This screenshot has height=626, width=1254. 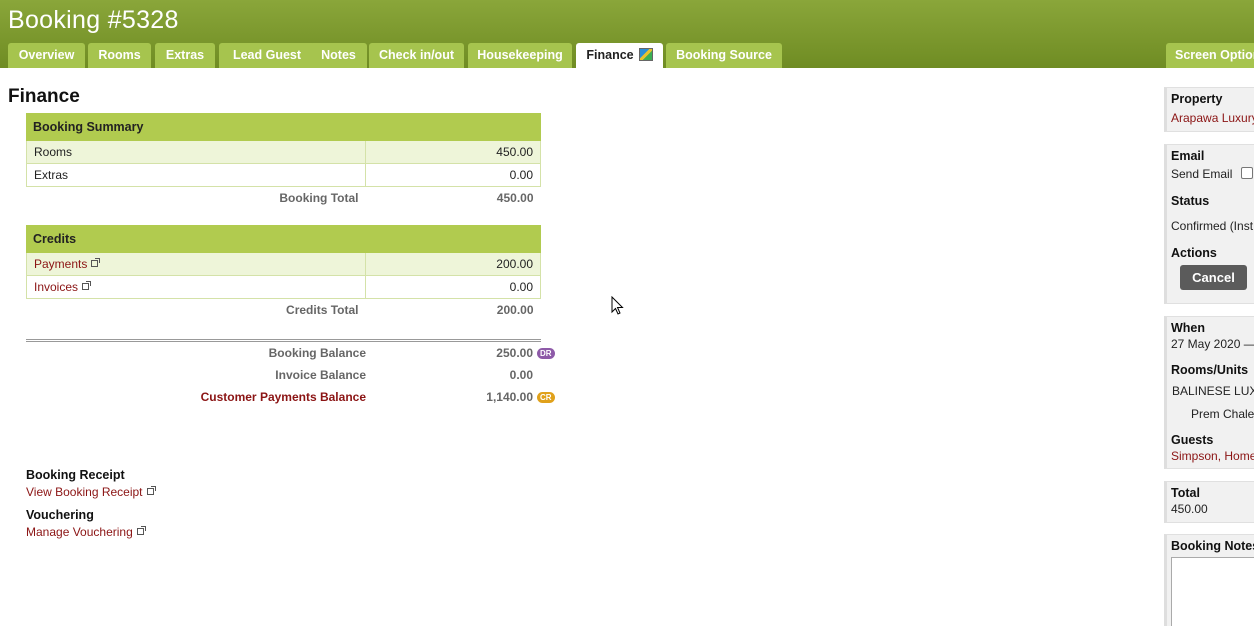 What do you see at coordinates (521, 375) in the screenshot?
I see `invoice-balance-value: 0.00` at bounding box center [521, 375].